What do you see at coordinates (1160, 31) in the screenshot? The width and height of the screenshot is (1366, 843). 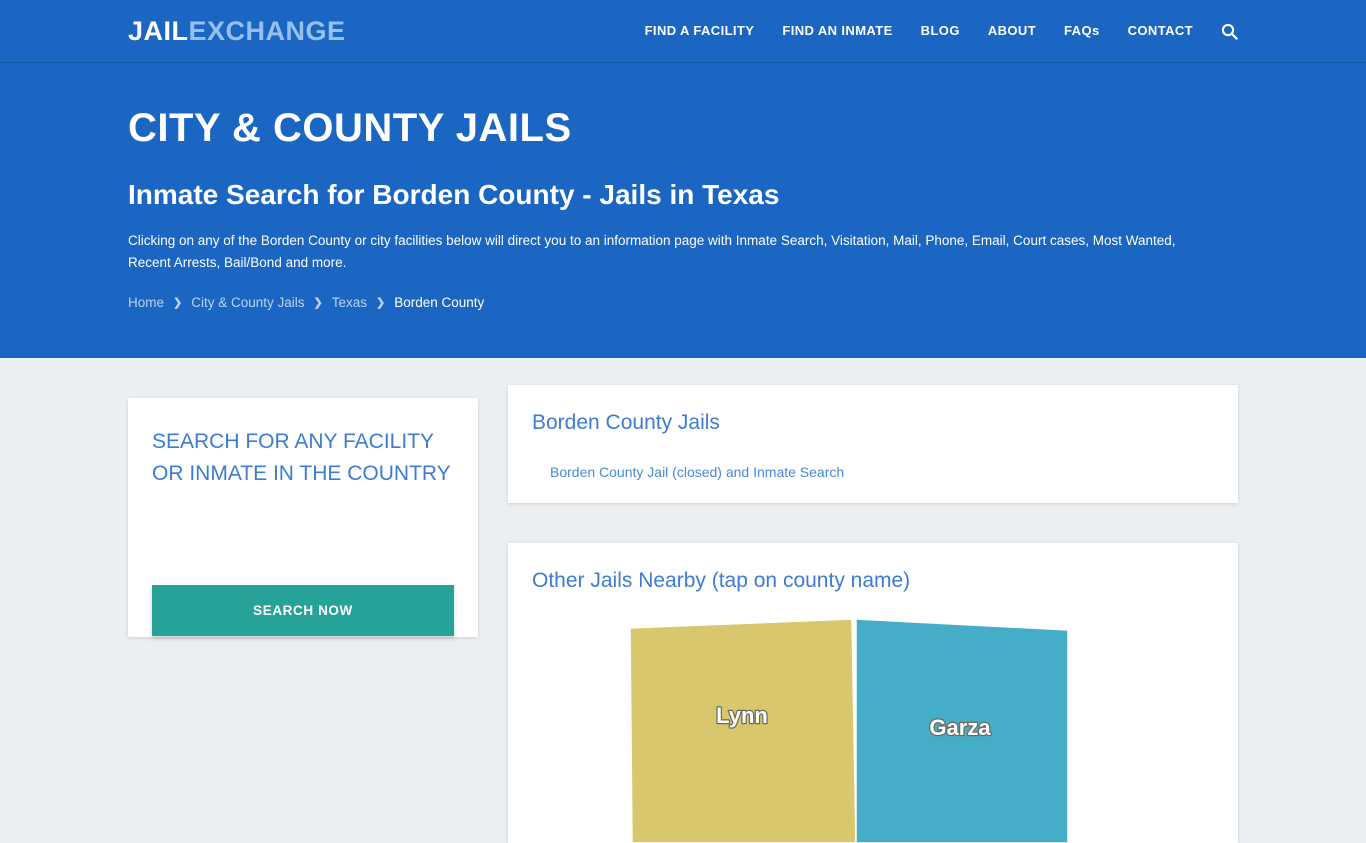 I see `nav-contact: CONTACT` at bounding box center [1160, 31].